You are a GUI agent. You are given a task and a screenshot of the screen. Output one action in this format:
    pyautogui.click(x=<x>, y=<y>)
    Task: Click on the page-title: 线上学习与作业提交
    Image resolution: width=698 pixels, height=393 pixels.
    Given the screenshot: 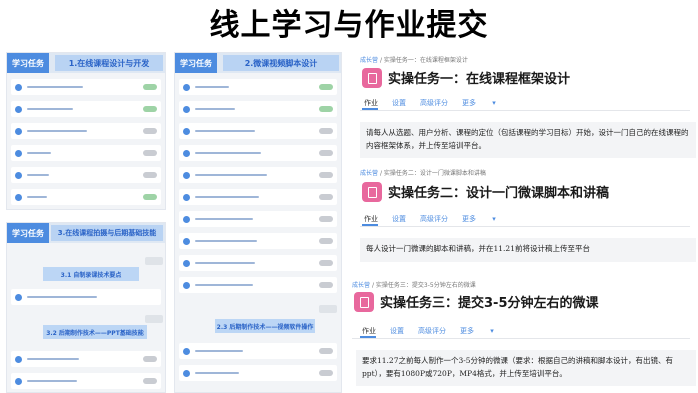 What is the action you would take?
    pyautogui.click(x=349, y=25)
    